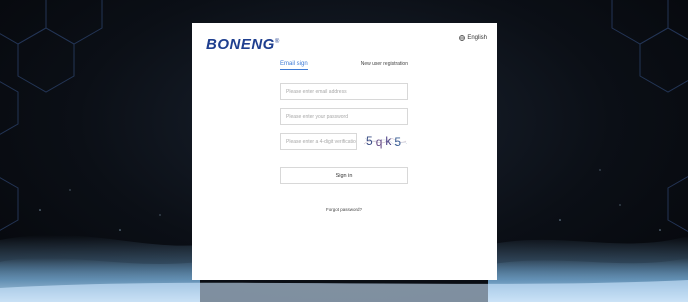 The image size is (688, 302). What do you see at coordinates (384, 64) in the screenshot?
I see `tab-new-user-registration: New user registration` at bounding box center [384, 64].